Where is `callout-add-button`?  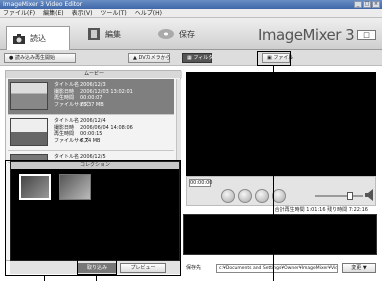 callout-add-button is located at coordinates (97, 266).